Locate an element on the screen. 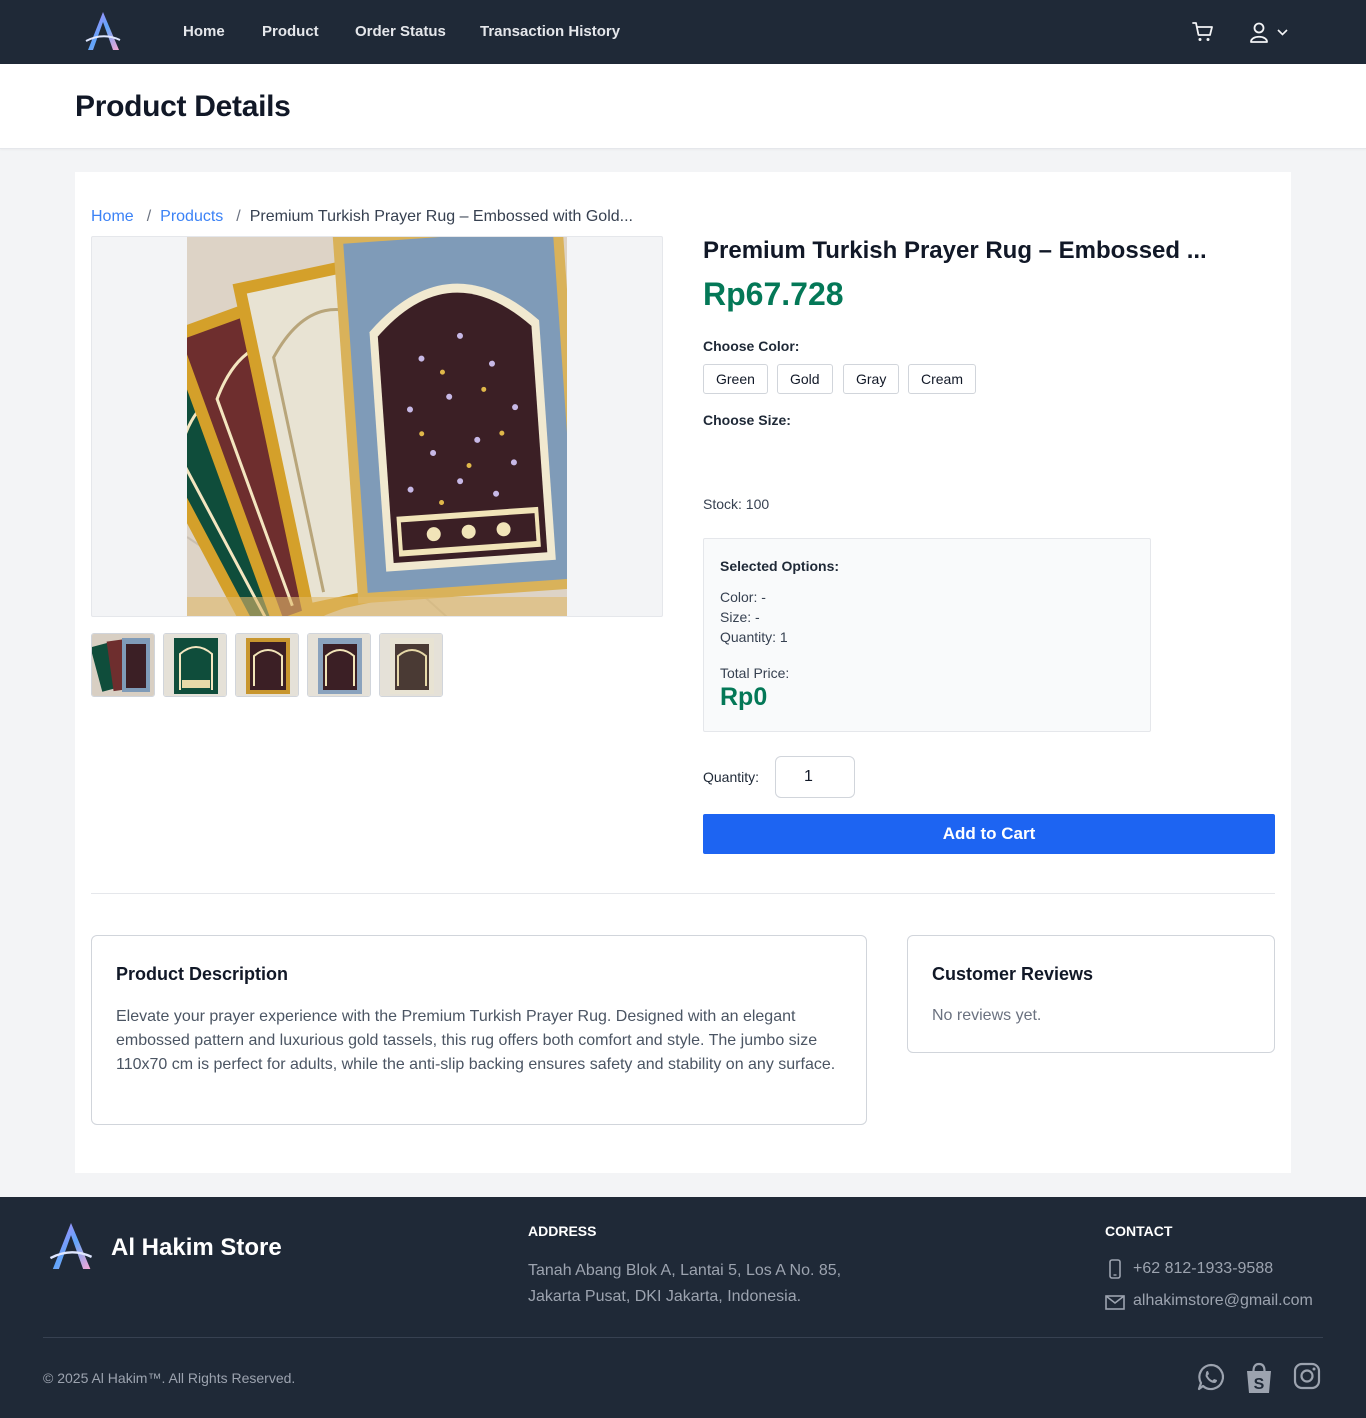  reviews-title: Customer Reviews is located at coordinates (1013, 974).